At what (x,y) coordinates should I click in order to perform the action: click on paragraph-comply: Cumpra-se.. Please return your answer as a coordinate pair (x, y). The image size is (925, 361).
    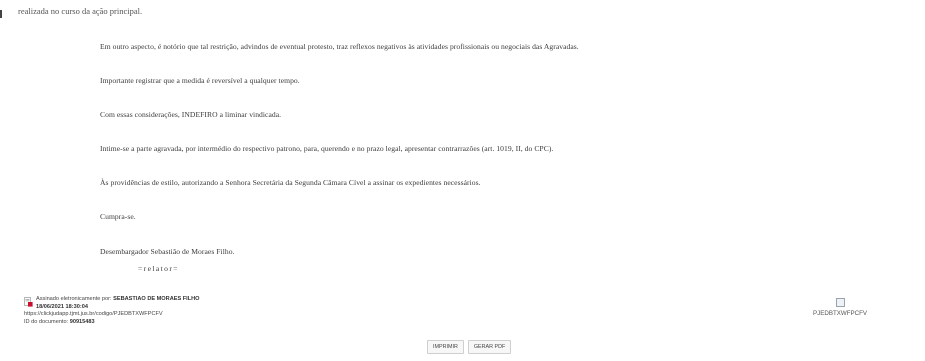
    Looking at the image, I should click on (118, 216).